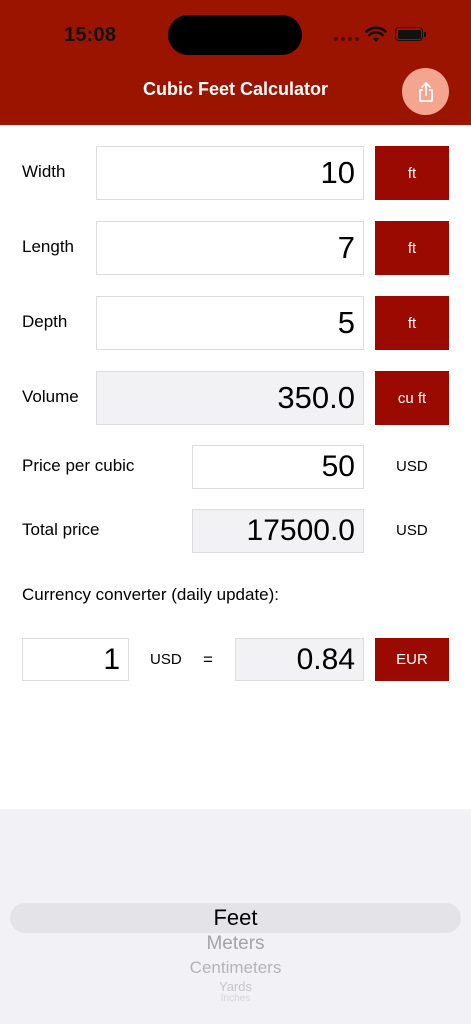 The height and width of the screenshot is (1024, 471). I want to click on total-output: 17500.0, so click(278, 531).